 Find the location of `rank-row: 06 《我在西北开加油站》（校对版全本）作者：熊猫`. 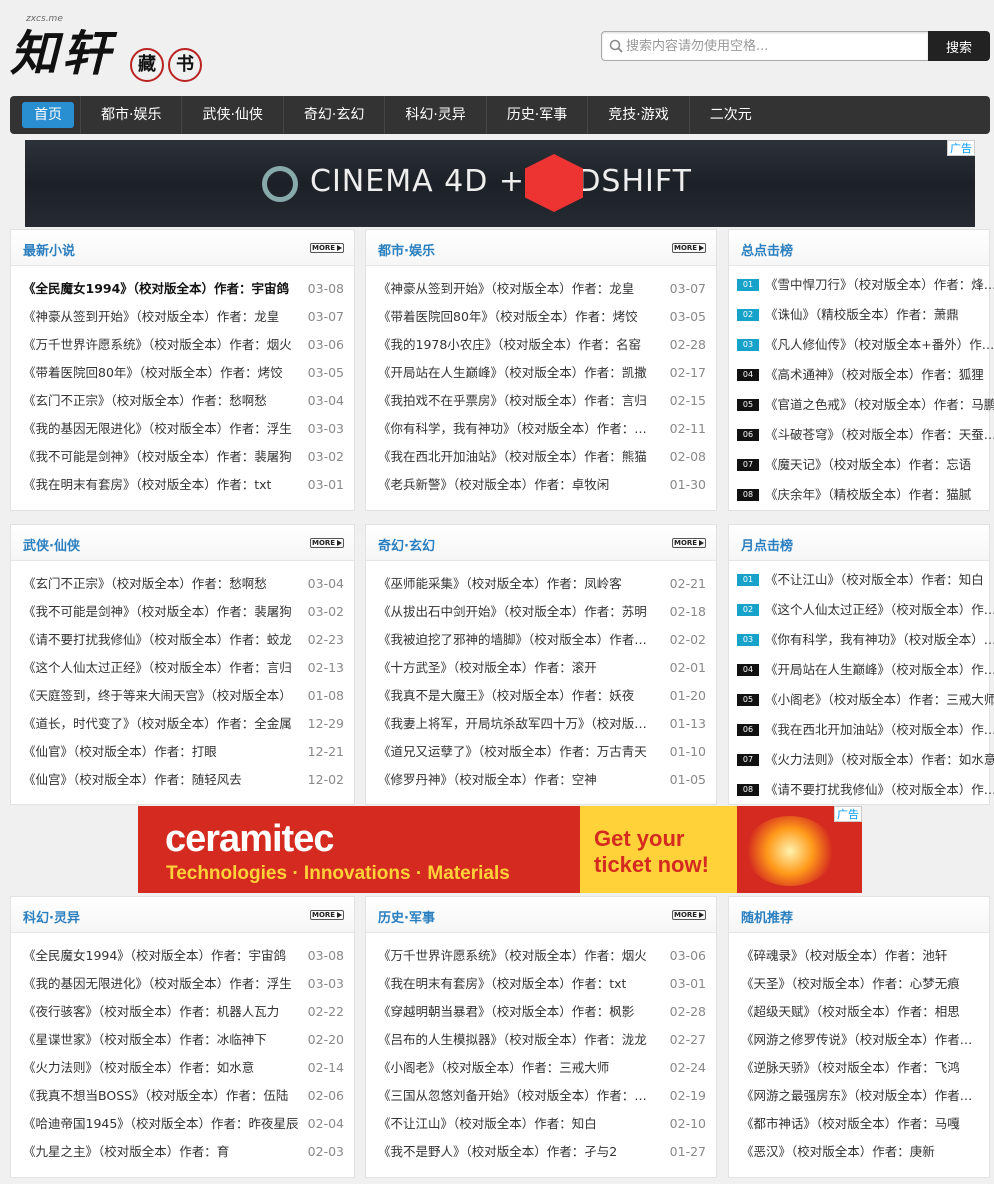

rank-row: 06 《我在西北开加油站》（校对版全本）作者：熊猫 is located at coordinates (861, 730).